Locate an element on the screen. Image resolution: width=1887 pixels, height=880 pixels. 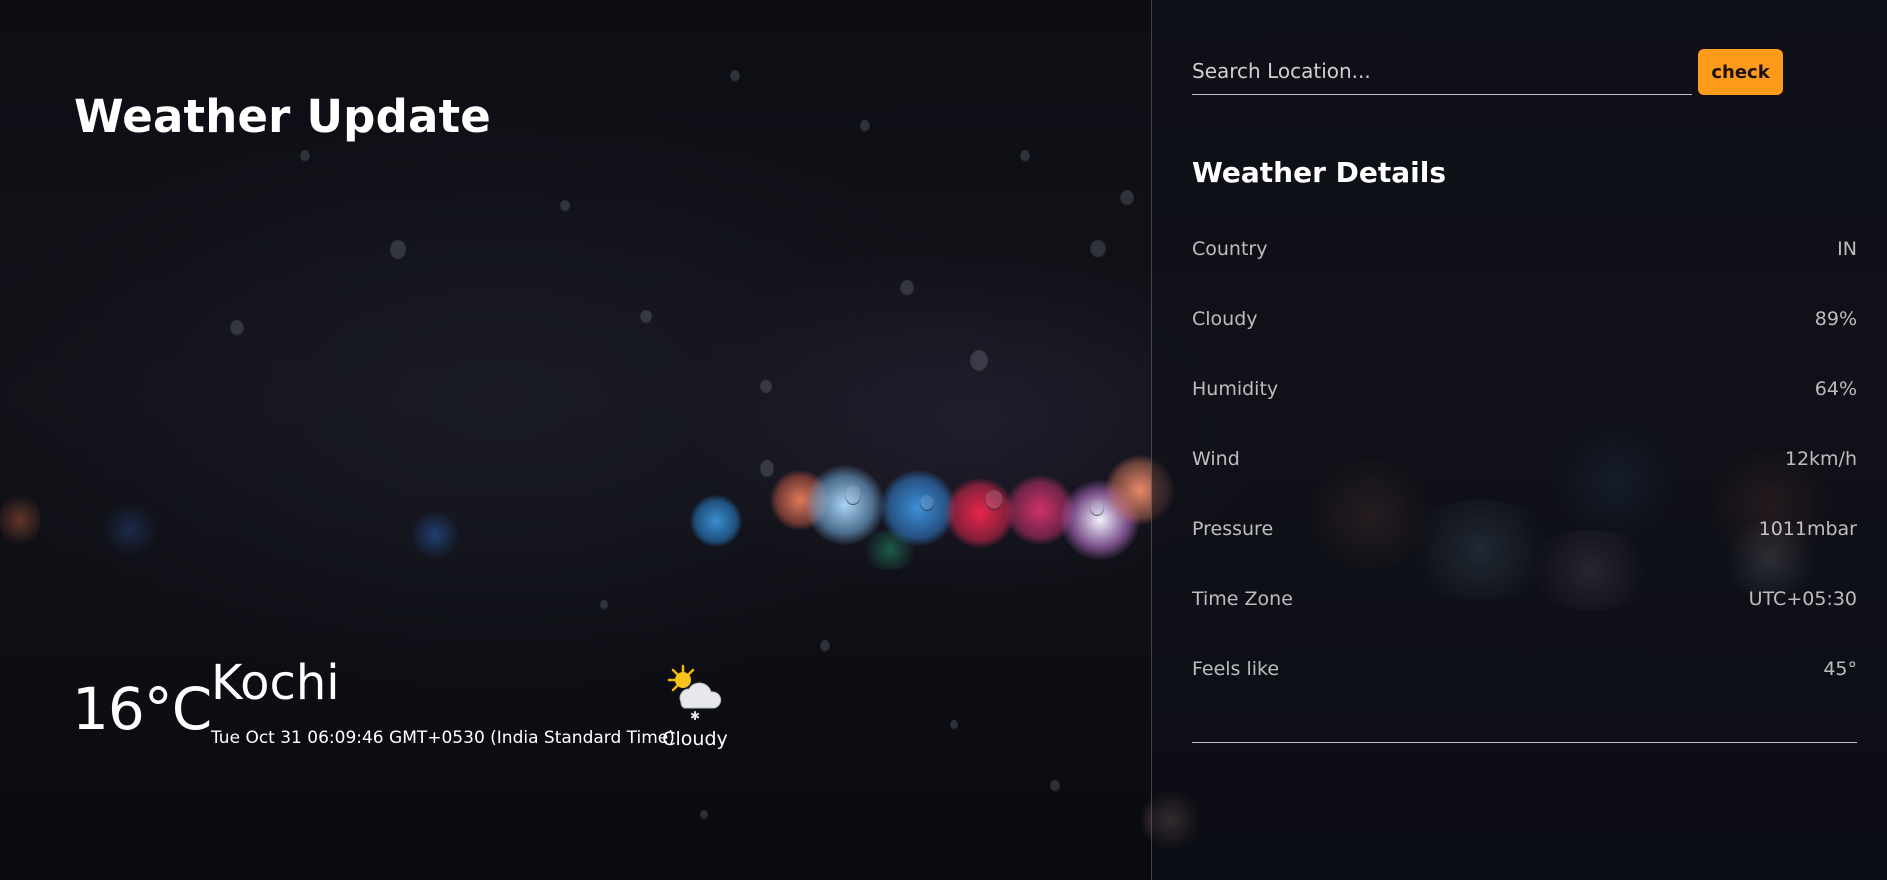
detail-label: Wind is located at coordinates (1216, 459).